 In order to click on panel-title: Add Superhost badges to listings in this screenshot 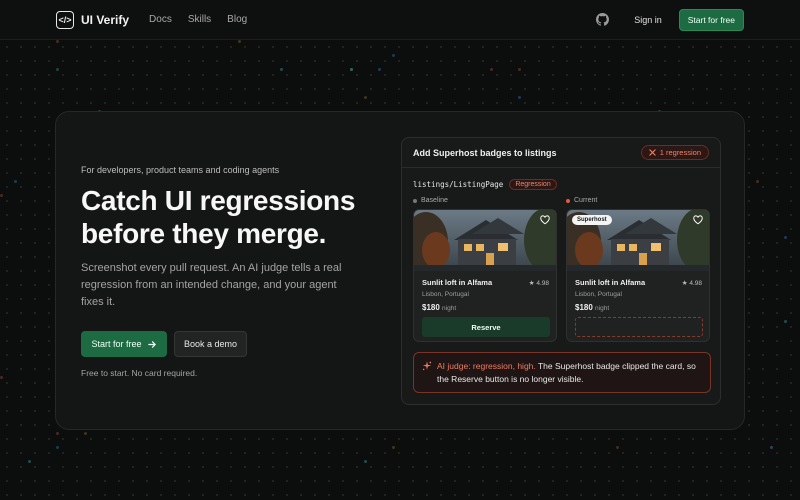, I will do `click(485, 152)`.